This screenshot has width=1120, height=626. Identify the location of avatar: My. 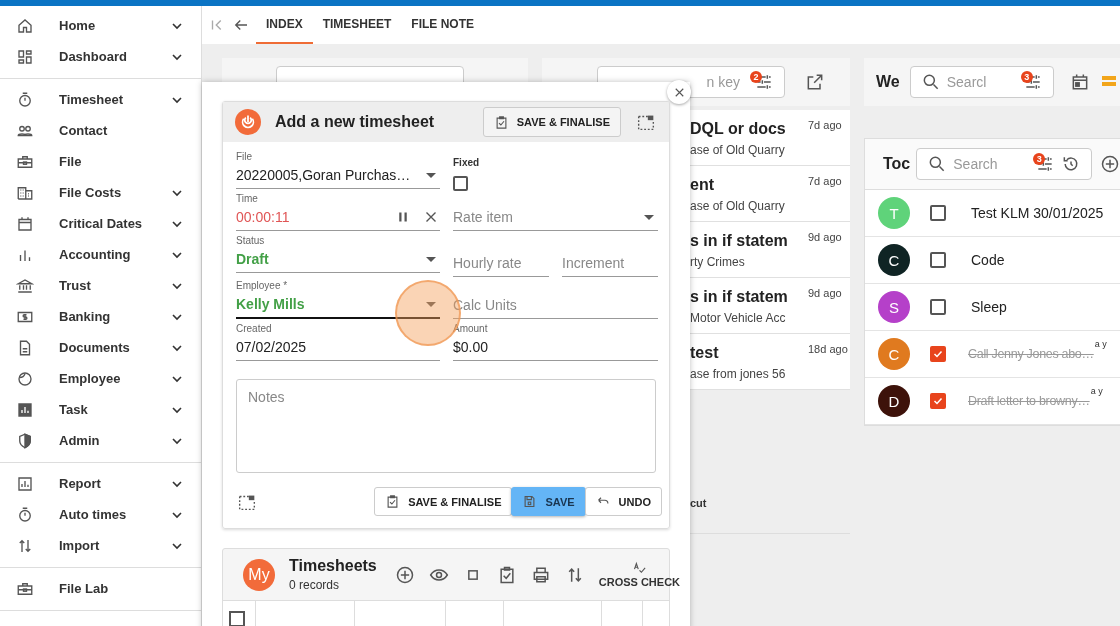
(259, 574).